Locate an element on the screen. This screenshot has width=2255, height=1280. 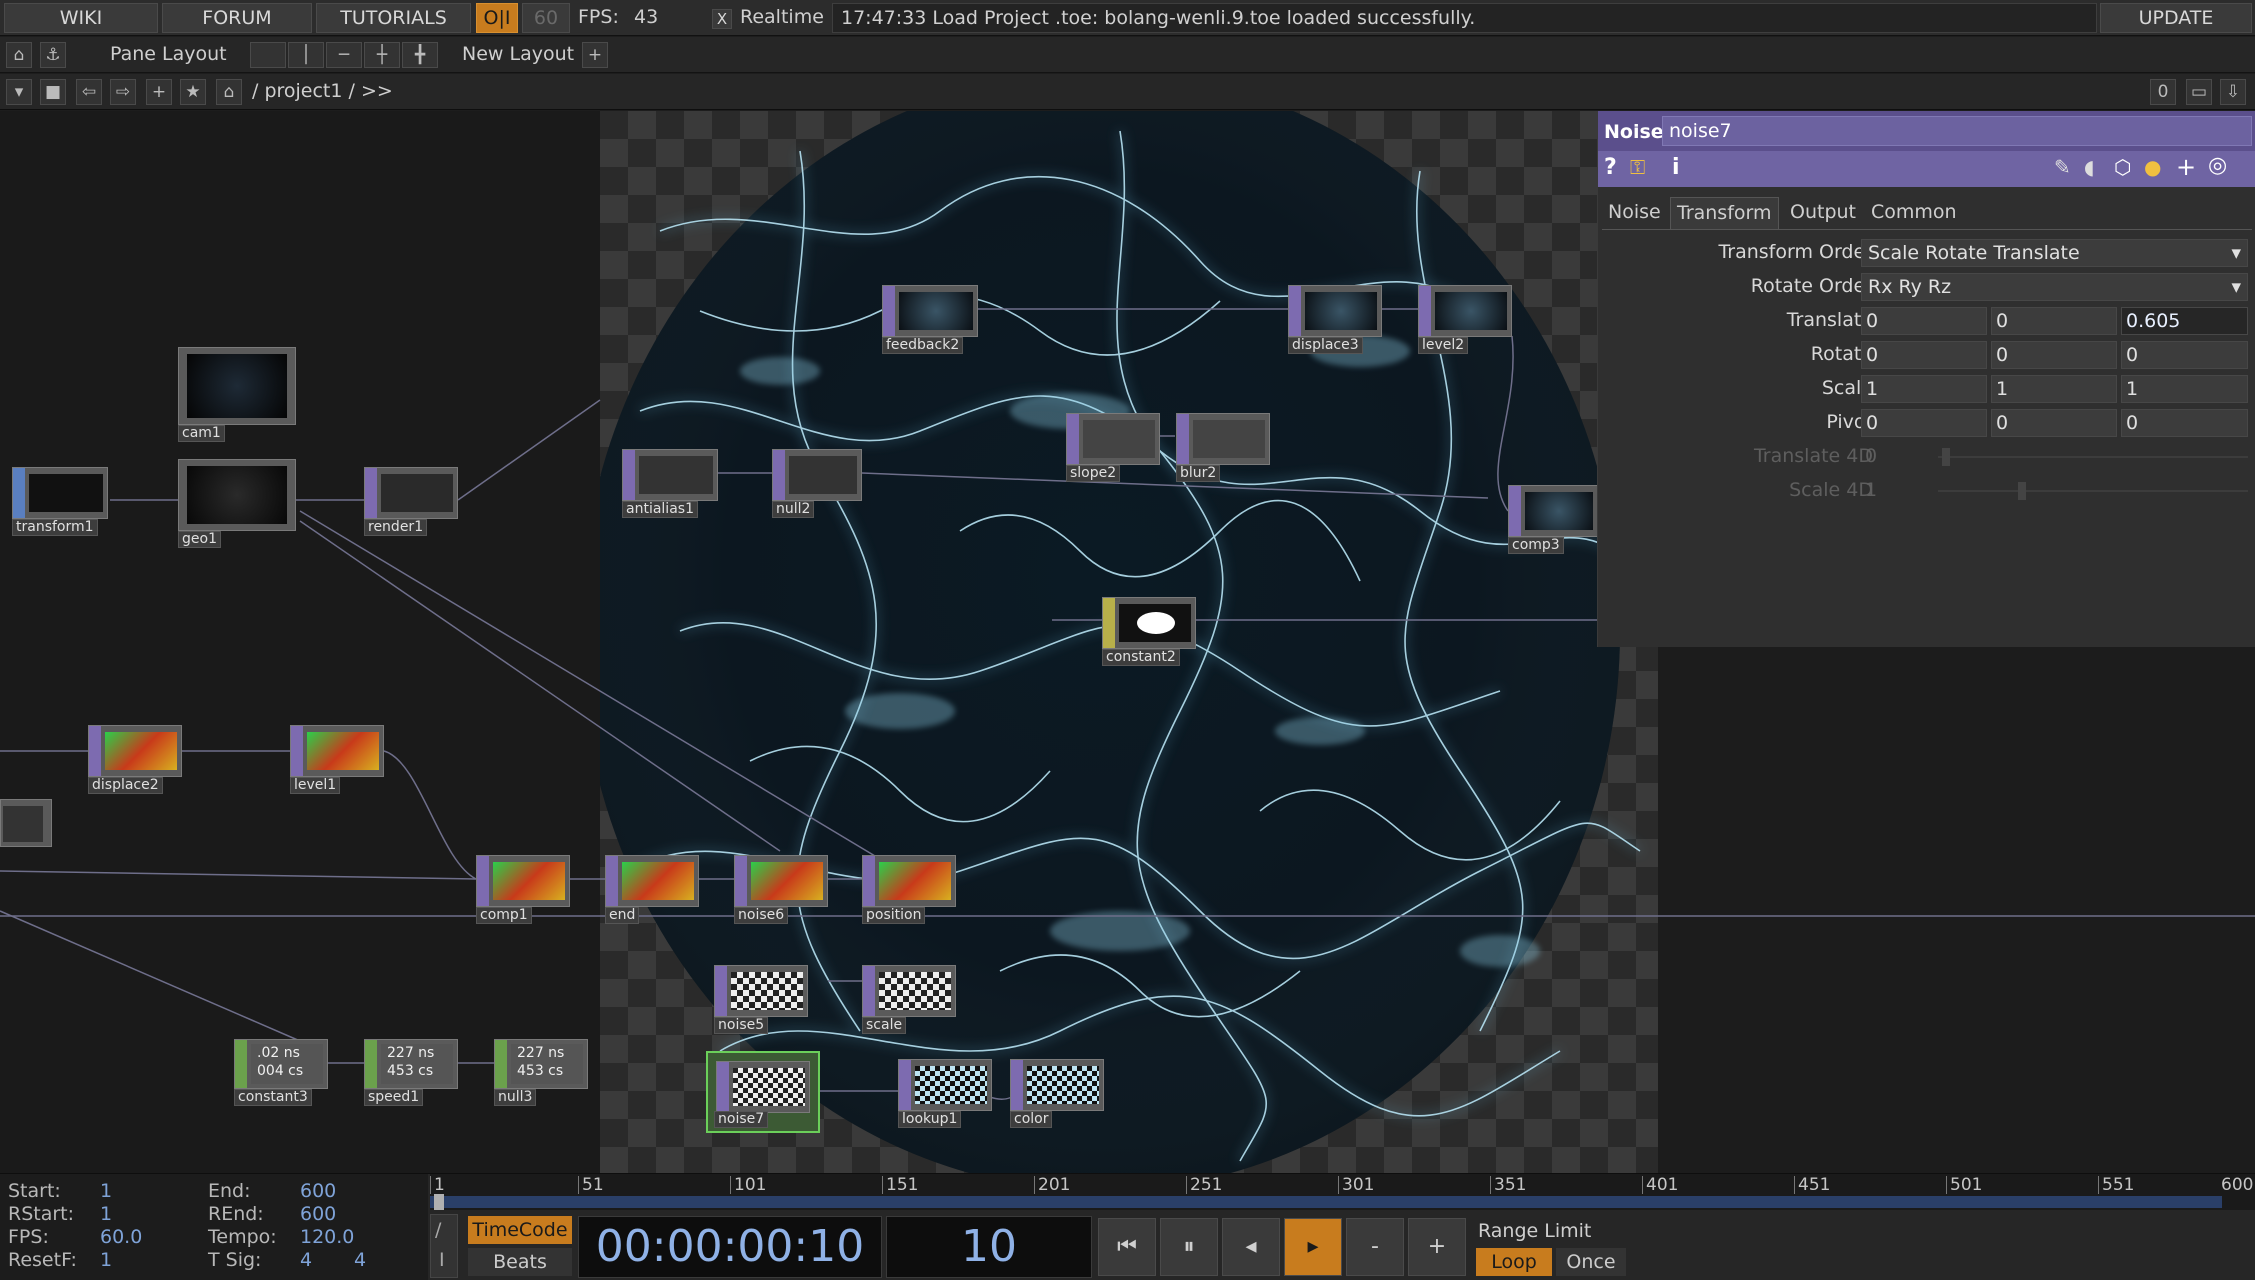
add-param-icon: + is located at coordinates (2186, 167).